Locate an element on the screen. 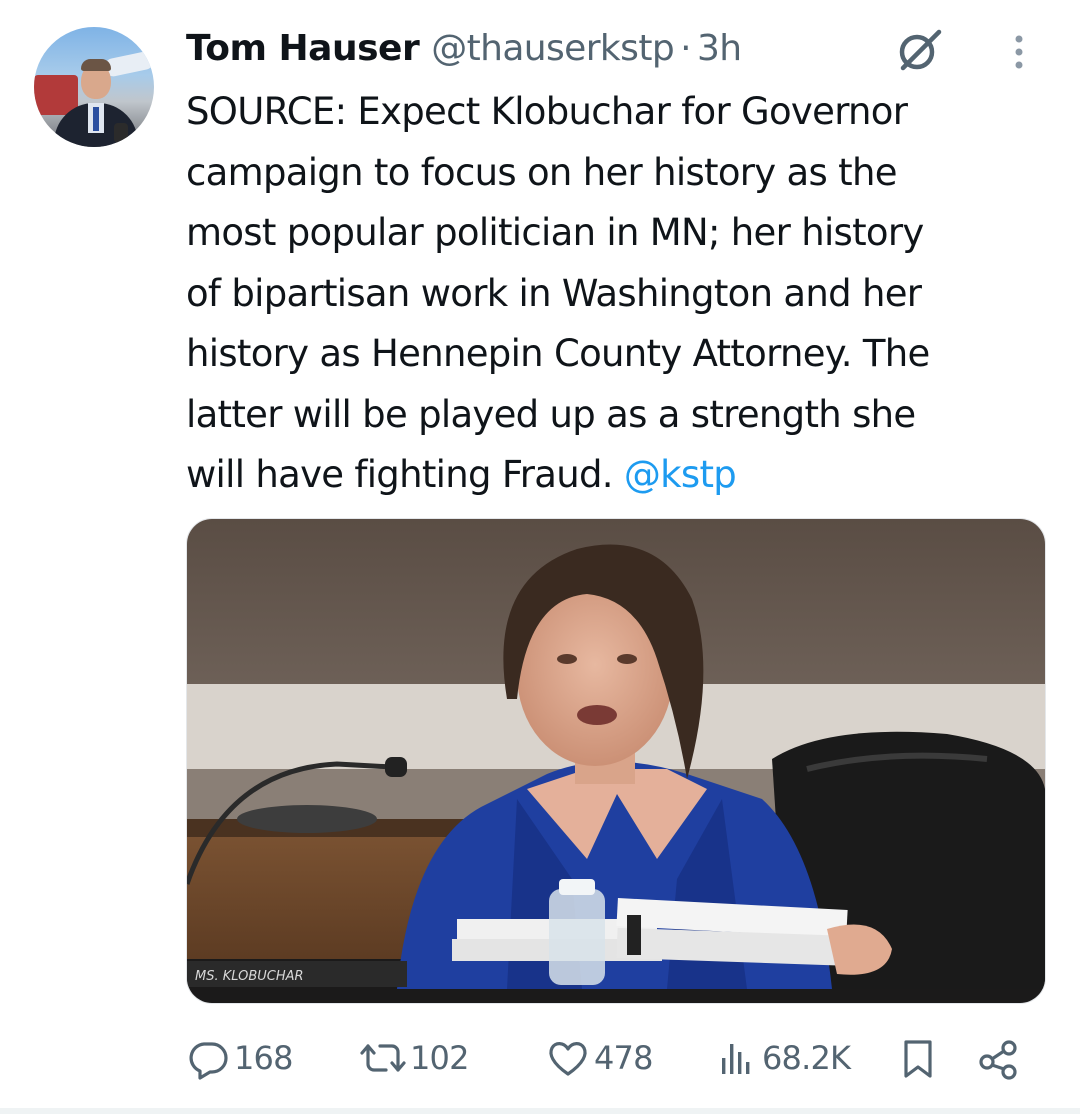  tweet-text-line: campaign to focus on her history as the is located at coordinates (541, 172).